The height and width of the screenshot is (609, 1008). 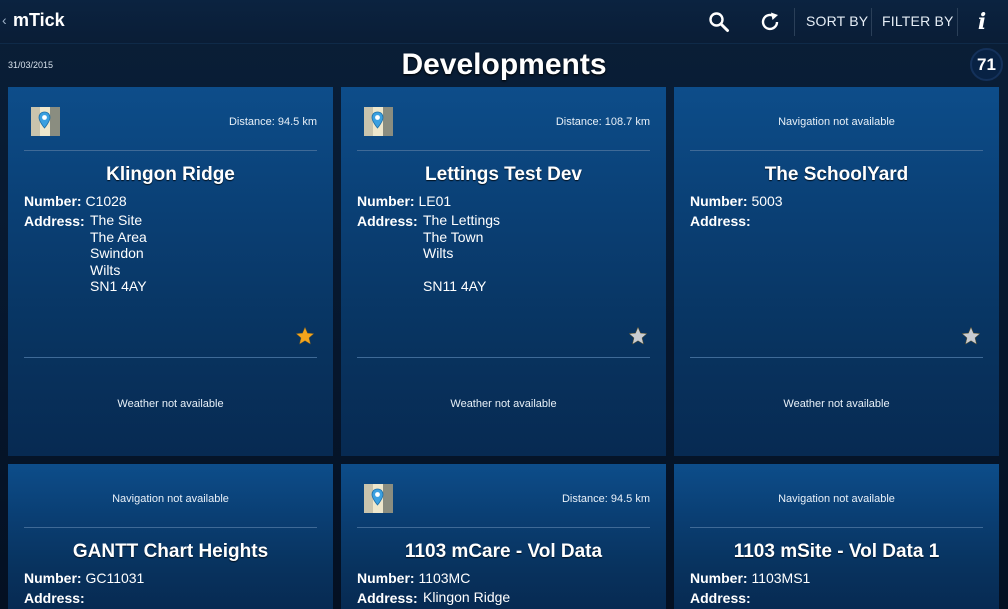 I want to click on address-line: The Area, so click(x=118, y=236).